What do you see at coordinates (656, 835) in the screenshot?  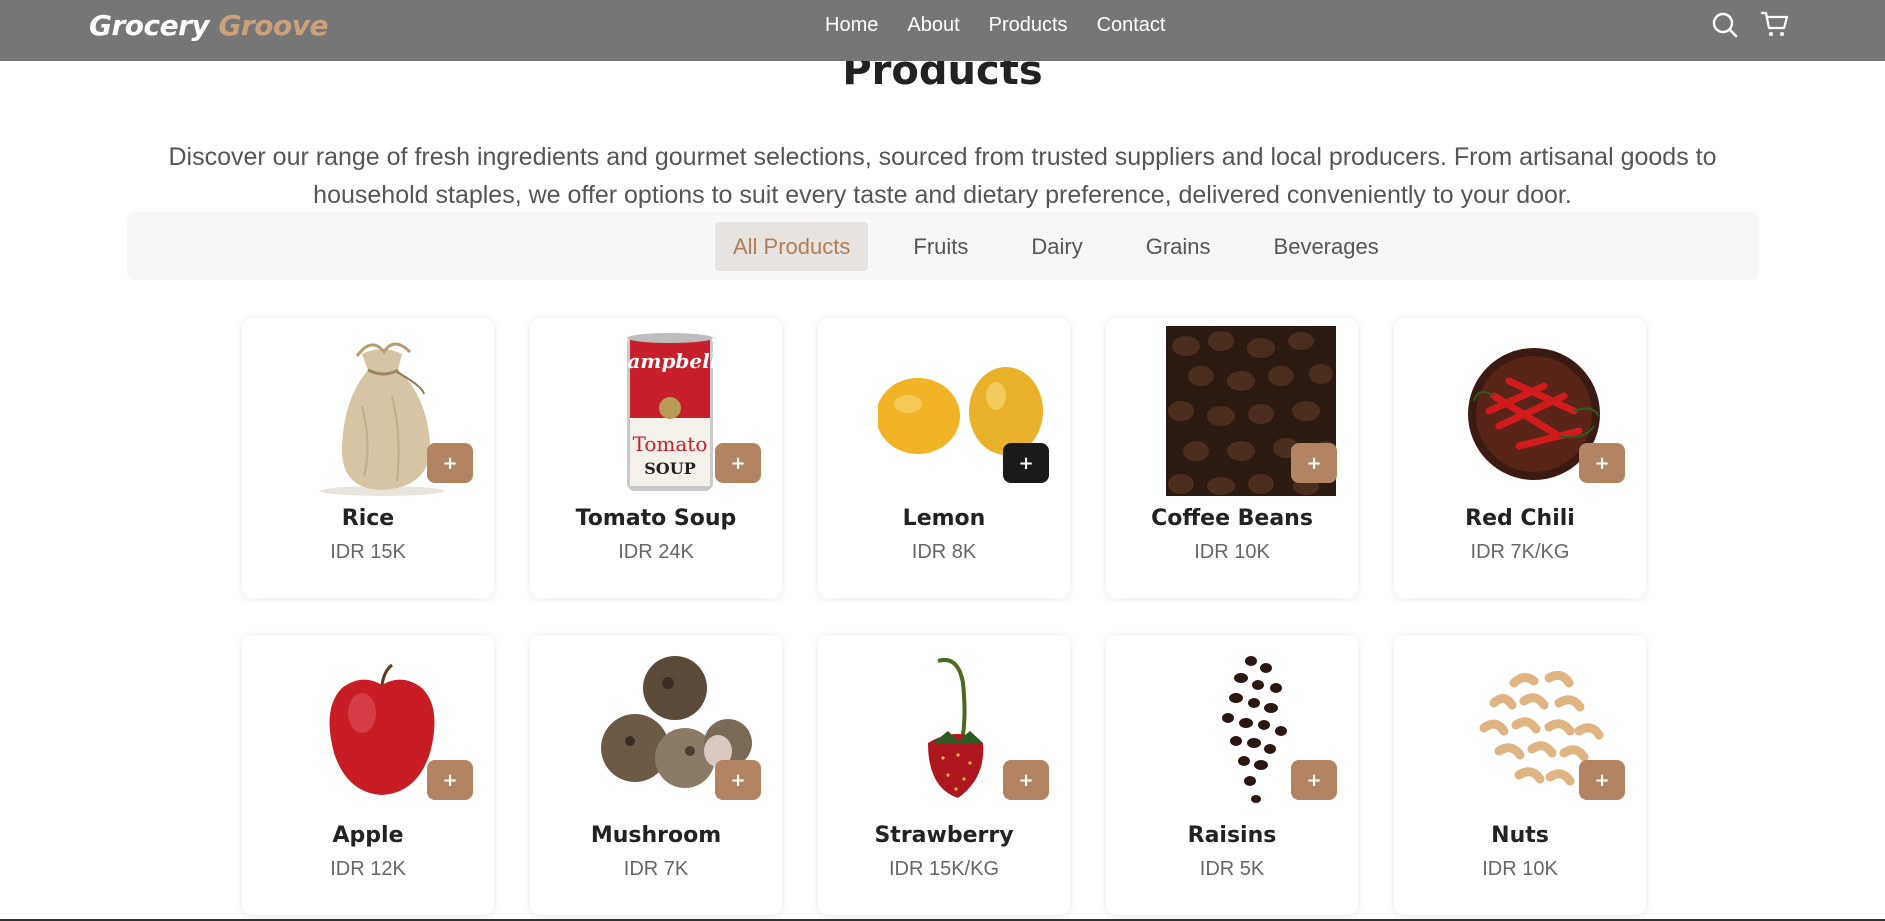 I see `product-name: Mushroom` at bounding box center [656, 835].